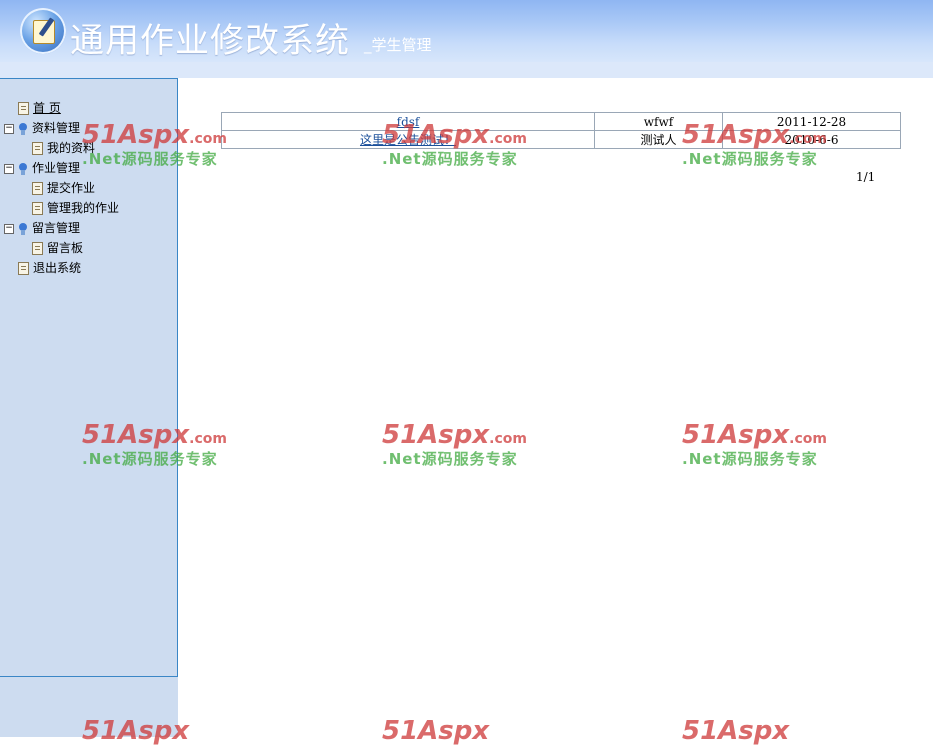 Image resolution: width=933 pixels, height=746 pixels. Describe the element at coordinates (65, 248) in the screenshot. I see `sidebar-item-label: 留言板` at that location.